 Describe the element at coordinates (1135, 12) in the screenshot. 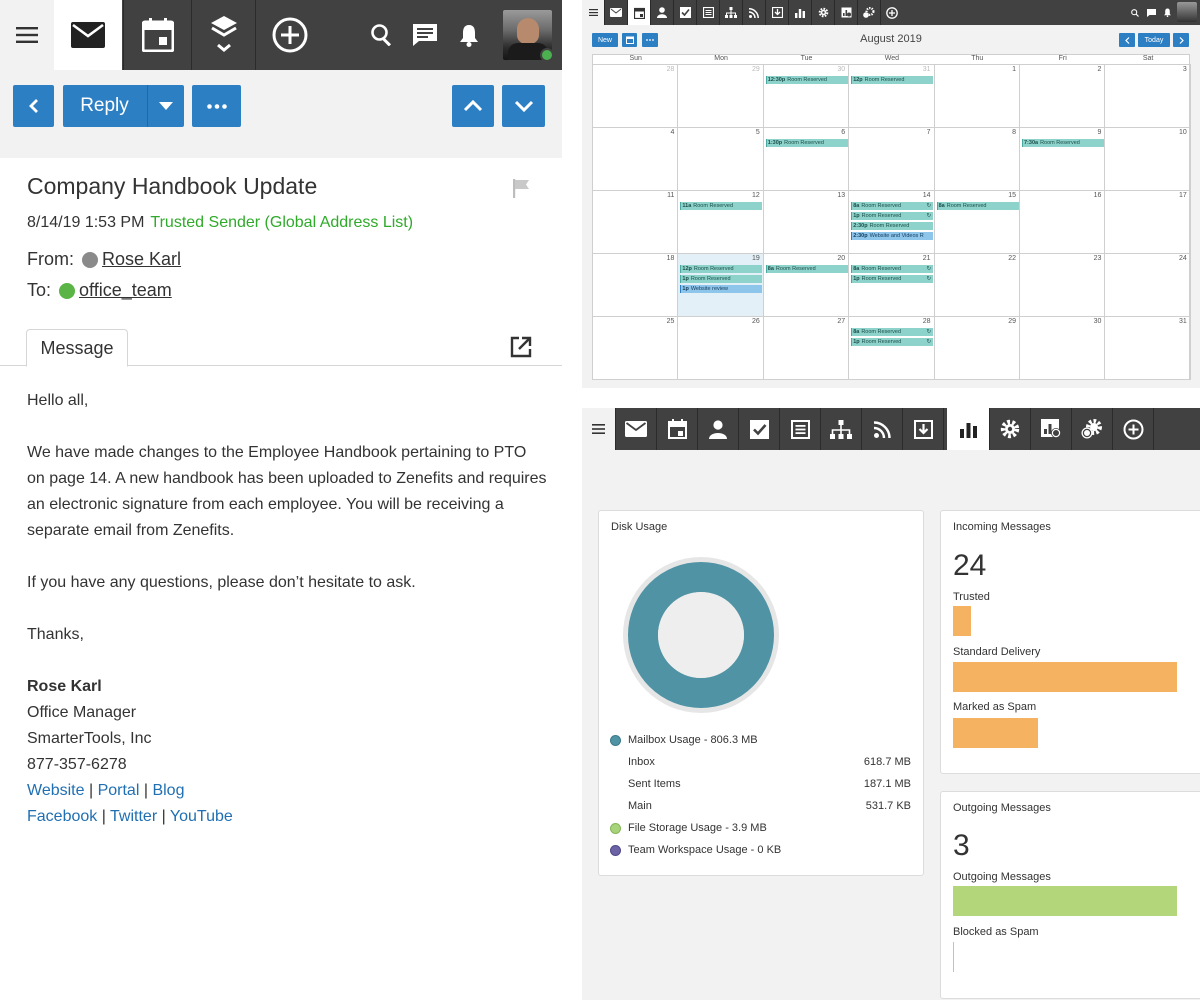

I see `search-button` at that location.